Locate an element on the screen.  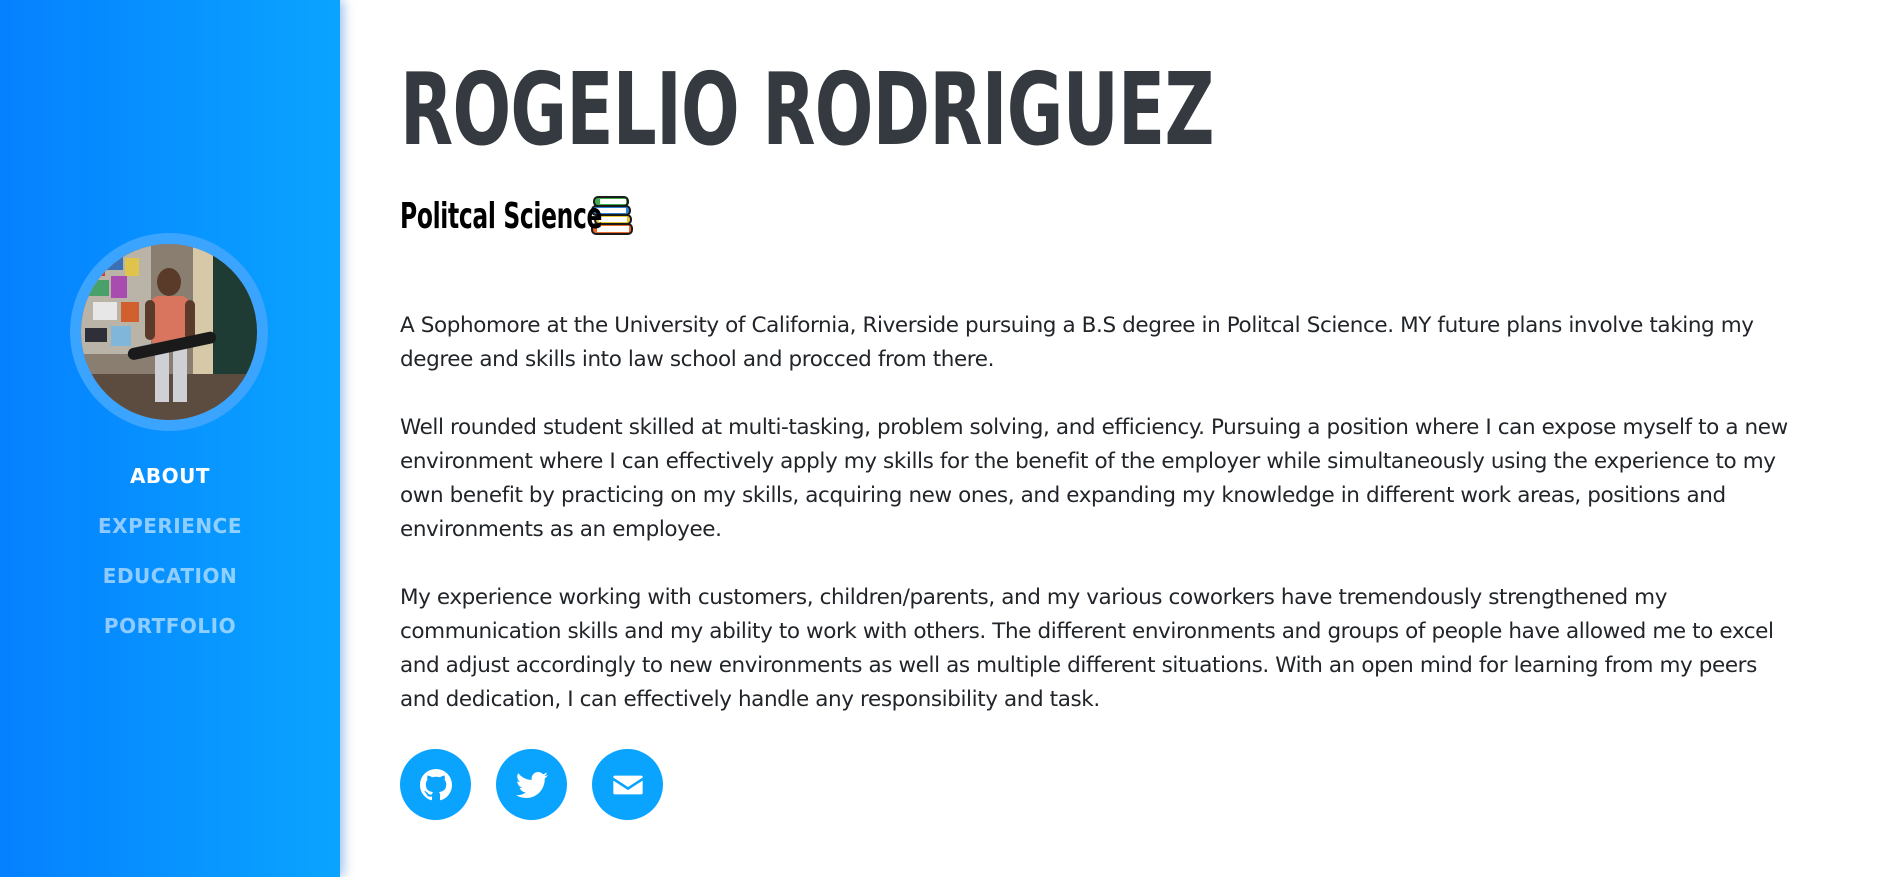
email-button is located at coordinates (627, 784).